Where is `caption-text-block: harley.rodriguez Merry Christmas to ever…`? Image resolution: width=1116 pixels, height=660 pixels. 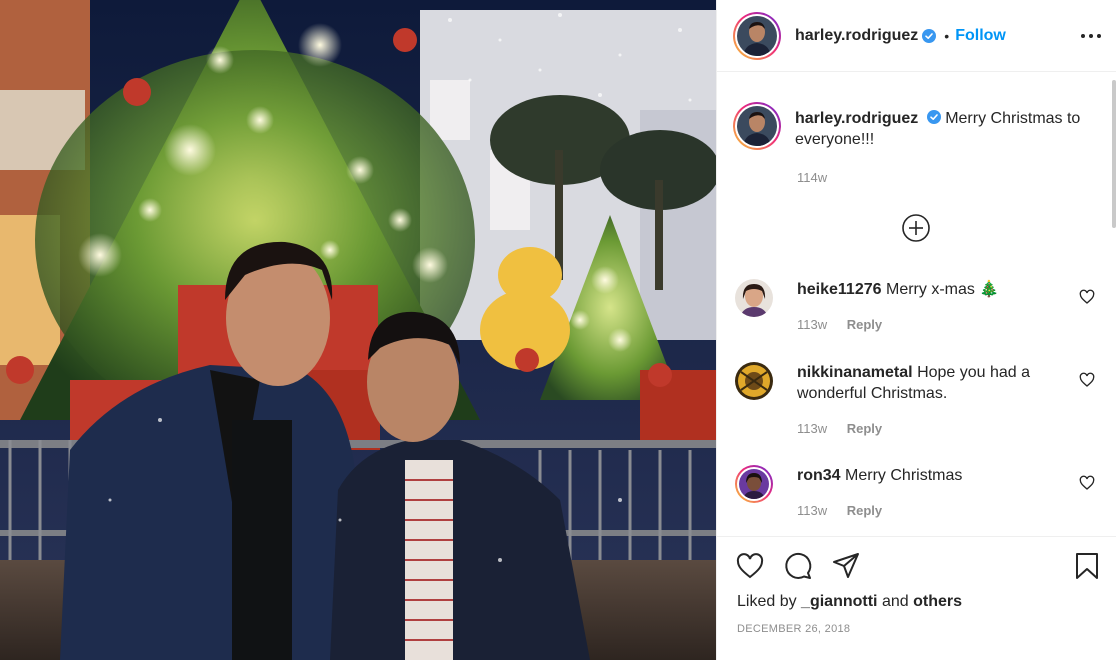 caption-text-block: harley.rodriguez Merry Christmas to ever… is located at coordinates (949, 126).